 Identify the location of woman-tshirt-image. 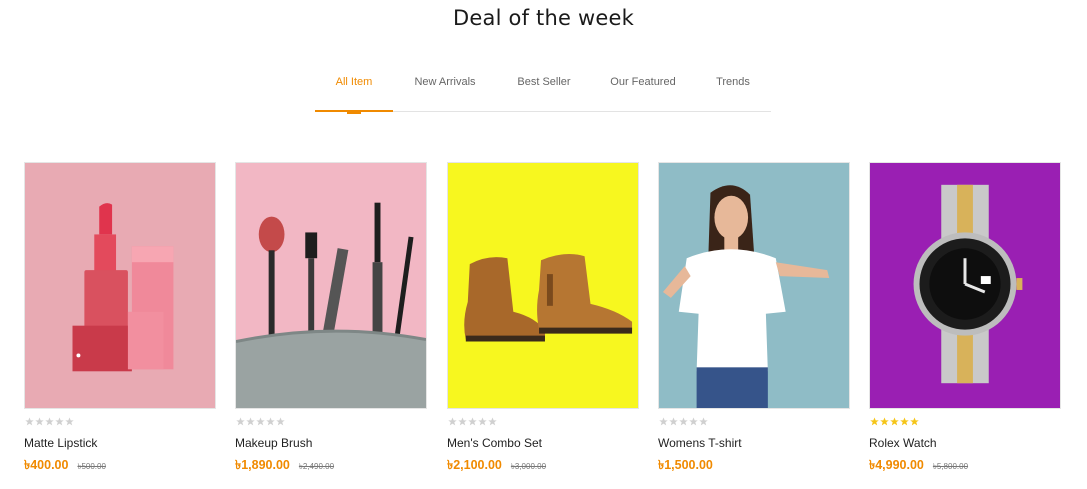
(754, 285).